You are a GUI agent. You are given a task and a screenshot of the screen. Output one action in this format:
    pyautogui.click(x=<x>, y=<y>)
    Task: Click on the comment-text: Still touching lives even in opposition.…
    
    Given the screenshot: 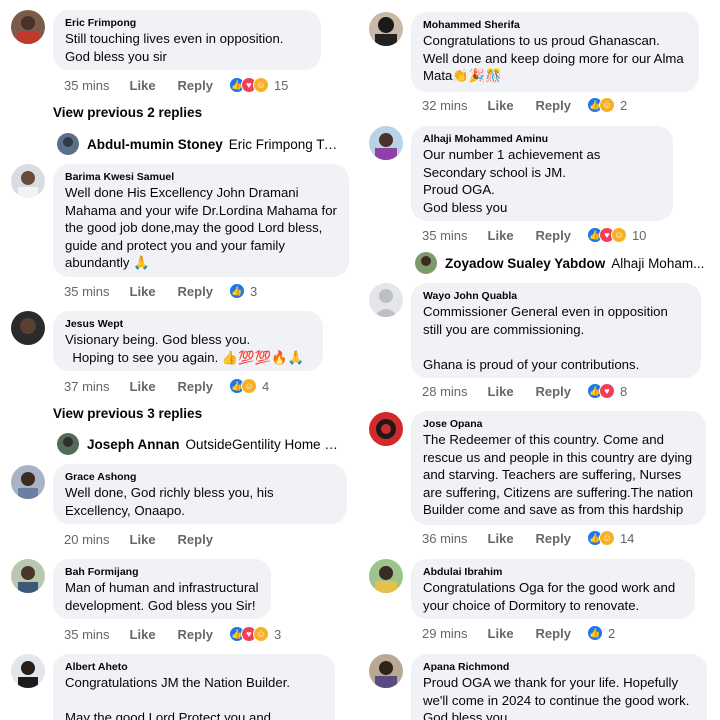 What is the action you would take?
    pyautogui.click(x=176, y=47)
    